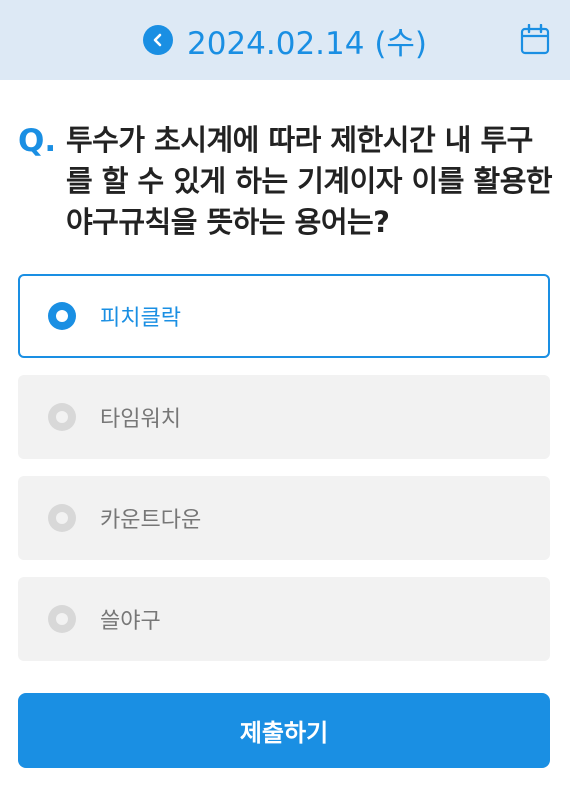  What do you see at coordinates (307, 43) in the screenshot?
I see `current-date: 2024.02.14 (수)` at bounding box center [307, 43].